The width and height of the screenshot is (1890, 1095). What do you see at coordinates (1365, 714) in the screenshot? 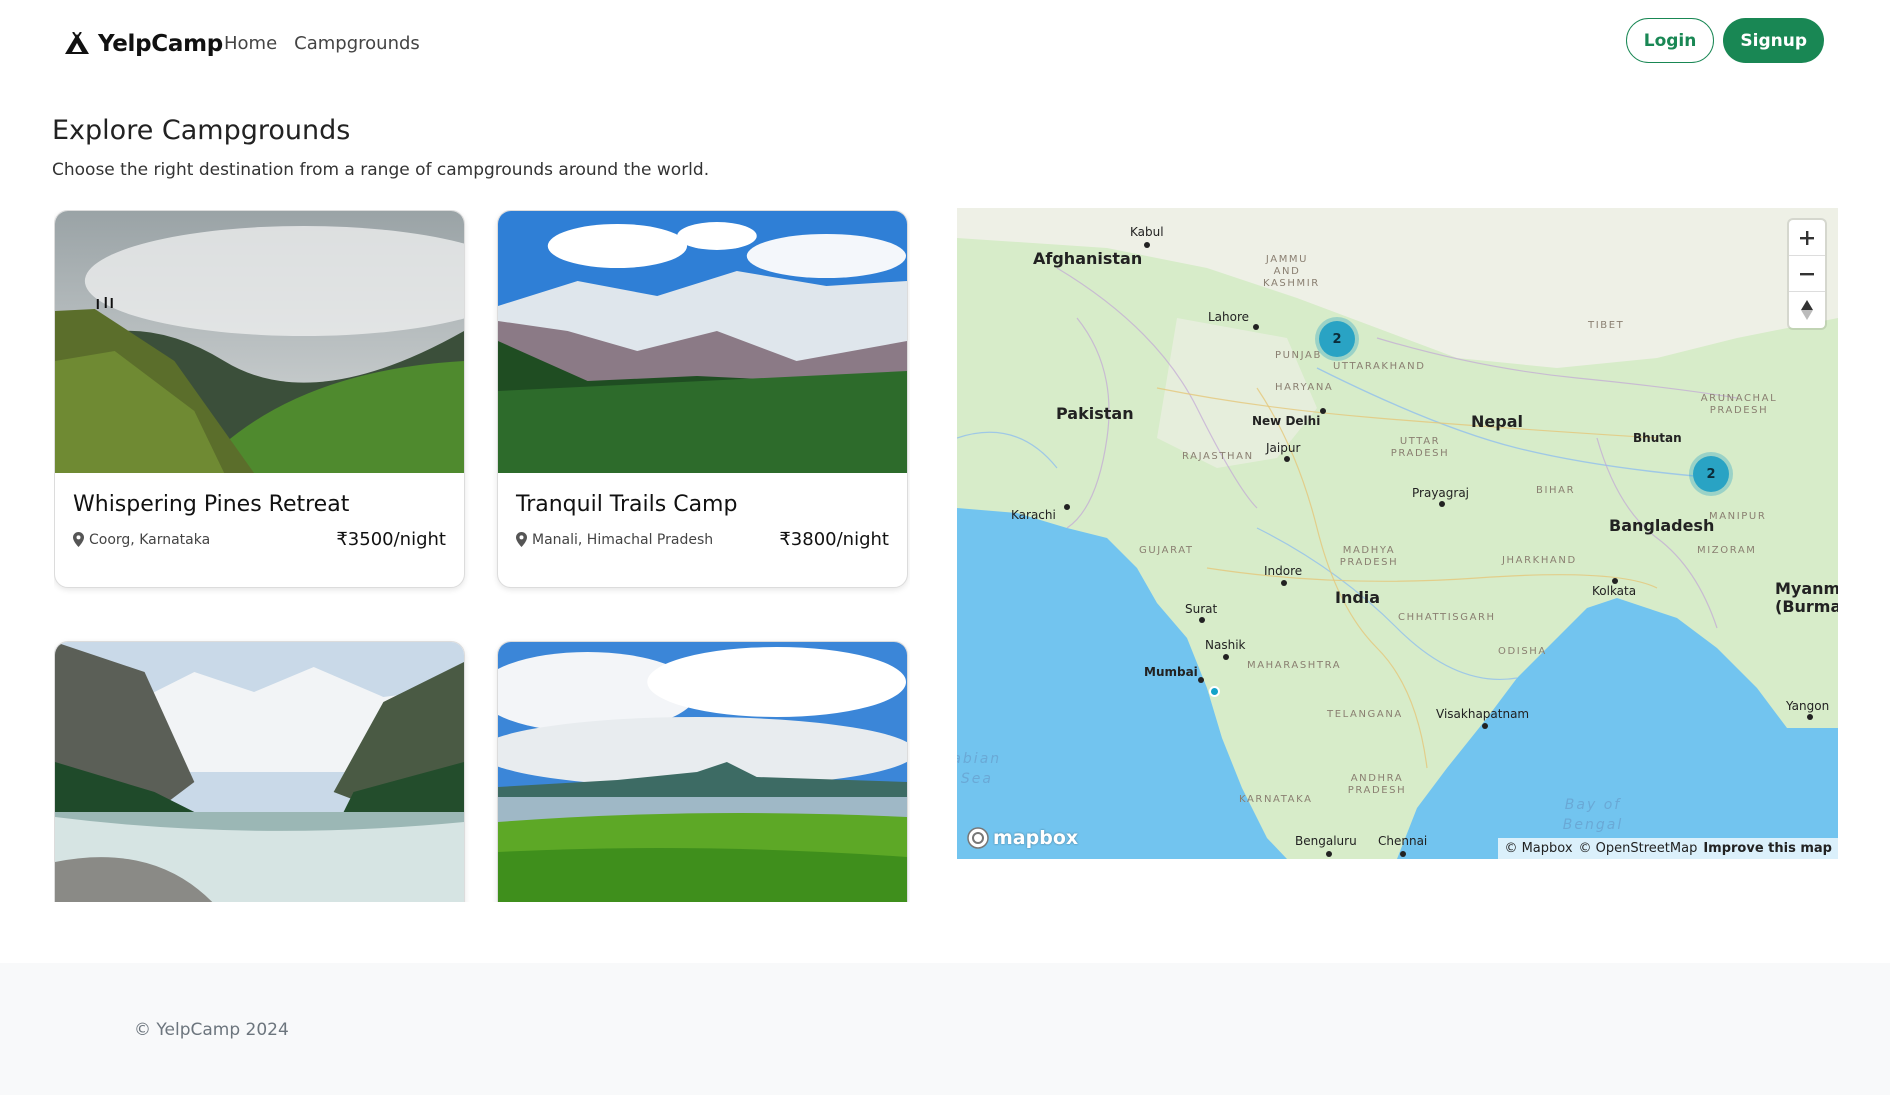
I see `region-label: Telangana` at bounding box center [1365, 714].